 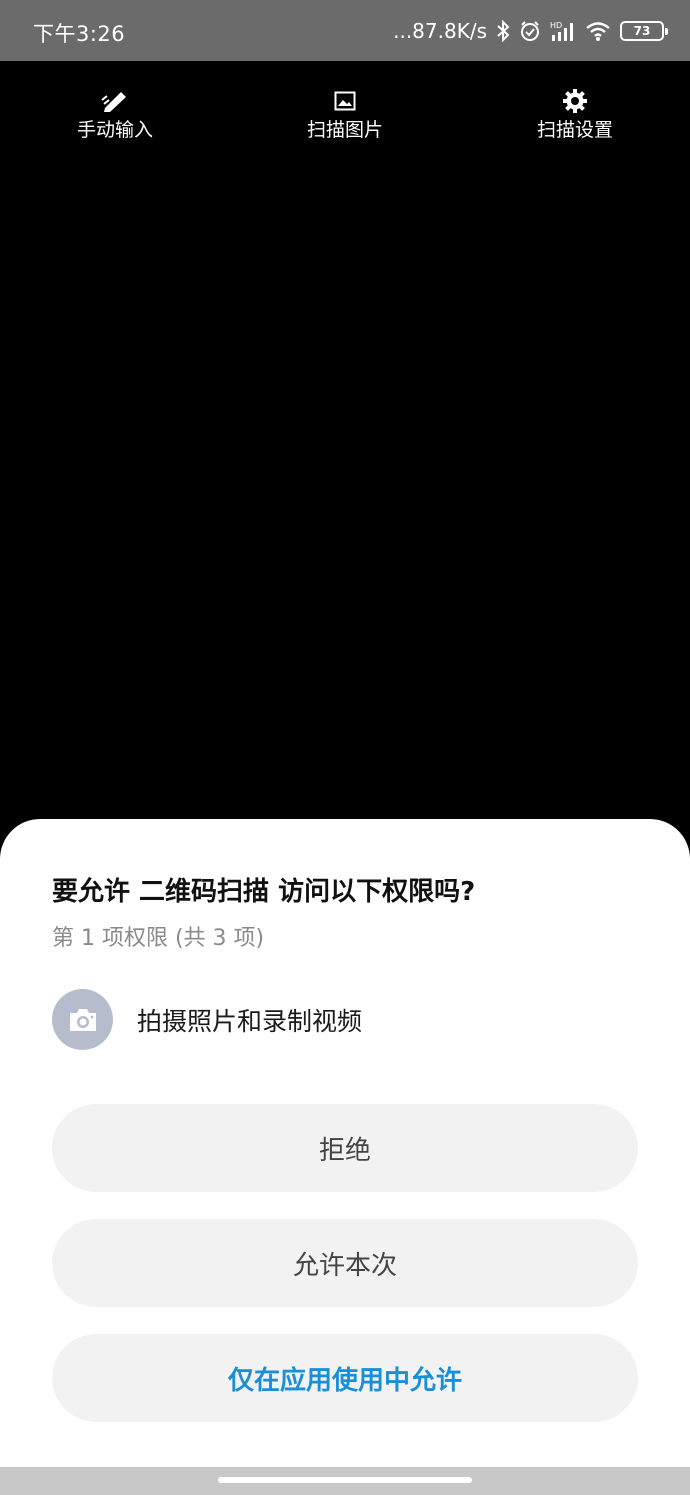 What do you see at coordinates (250, 1021) in the screenshot?
I see `permission-label: 拍摄照片和录制视频` at bounding box center [250, 1021].